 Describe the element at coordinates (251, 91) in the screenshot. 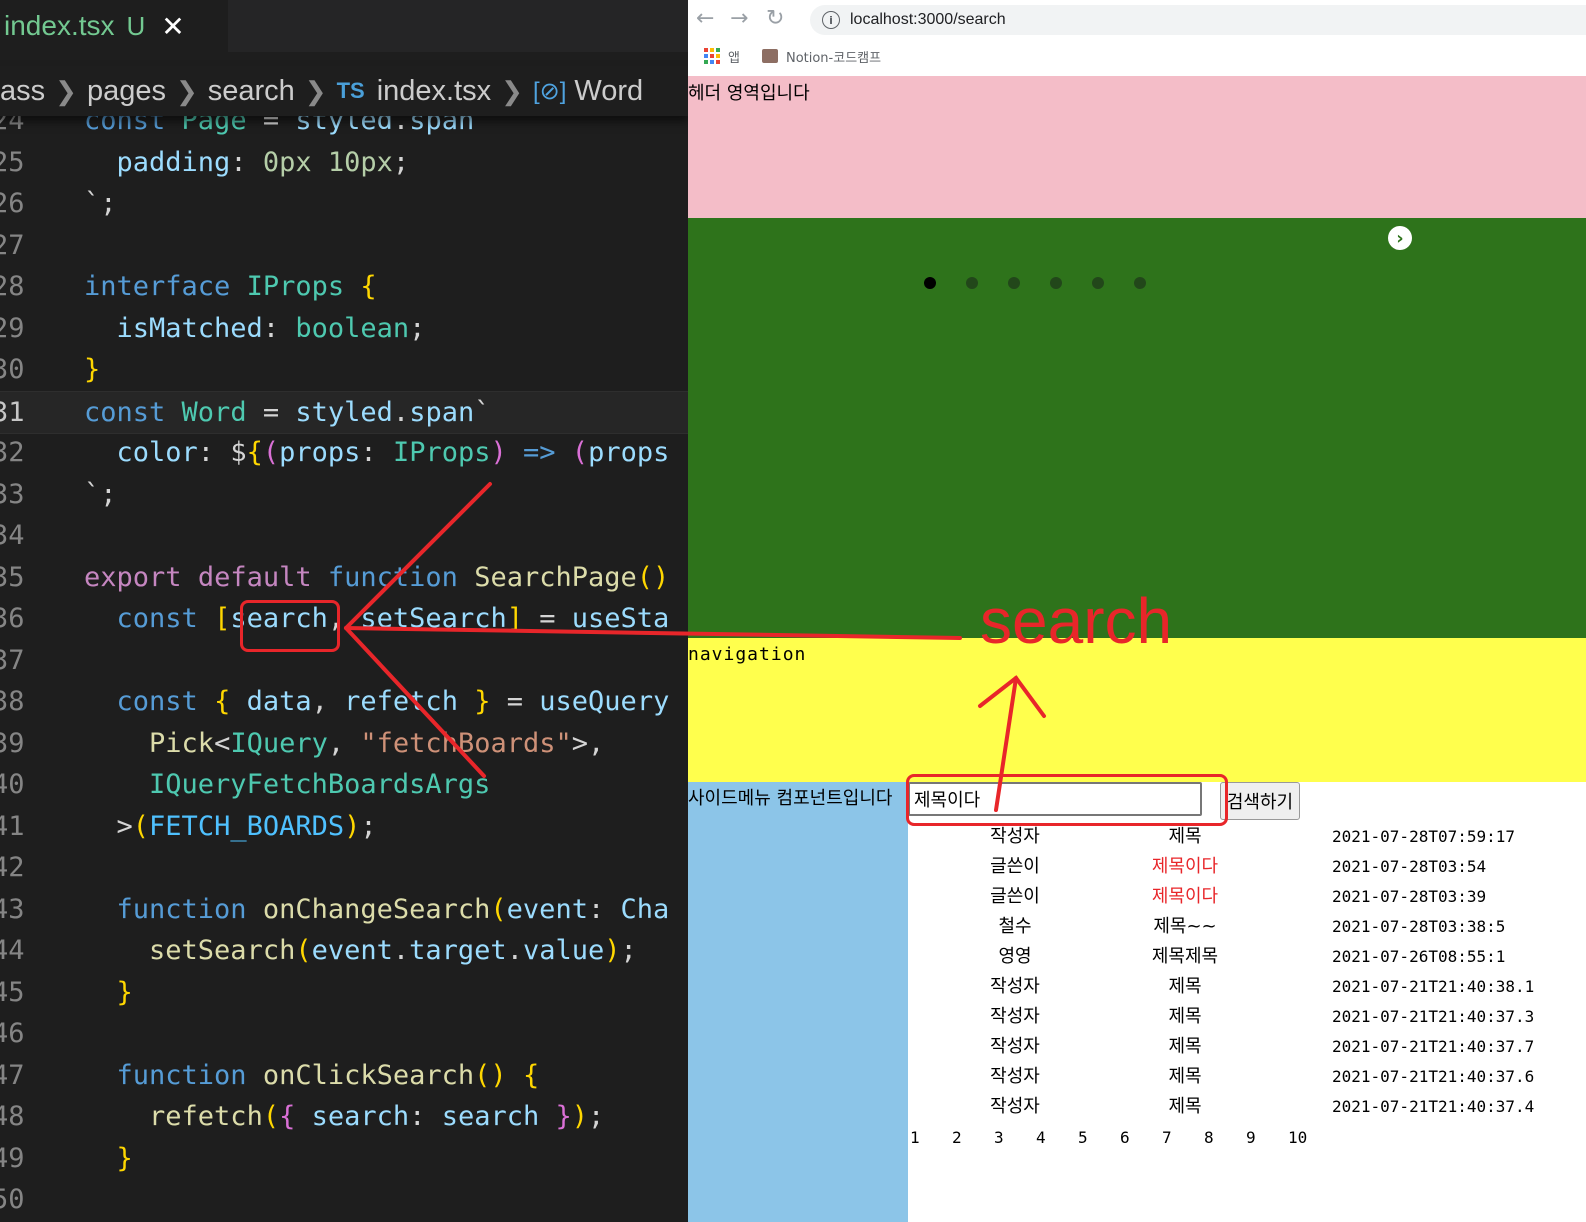

I see `breadcrumb-item: search` at that location.